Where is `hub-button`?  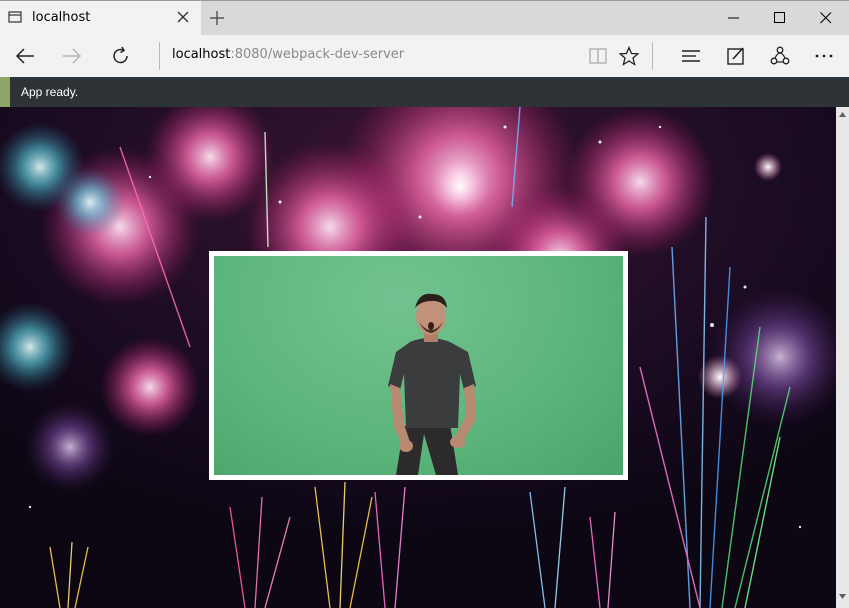 hub-button is located at coordinates (691, 56).